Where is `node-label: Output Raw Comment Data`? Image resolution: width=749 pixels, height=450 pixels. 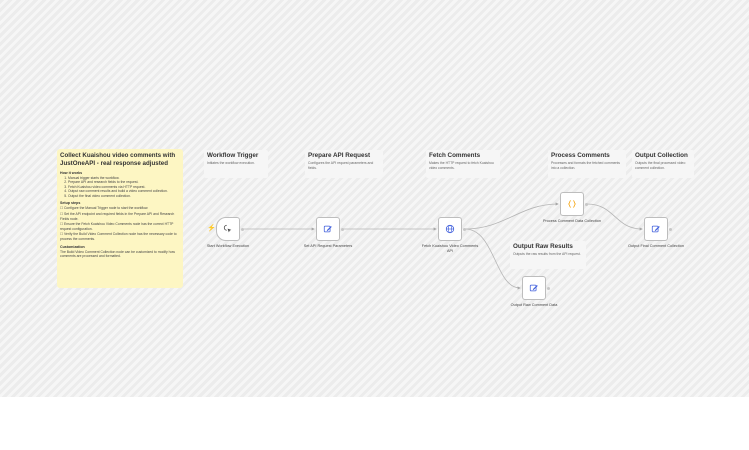
node-label: Output Raw Comment Data is located at coordinates (534, 305).